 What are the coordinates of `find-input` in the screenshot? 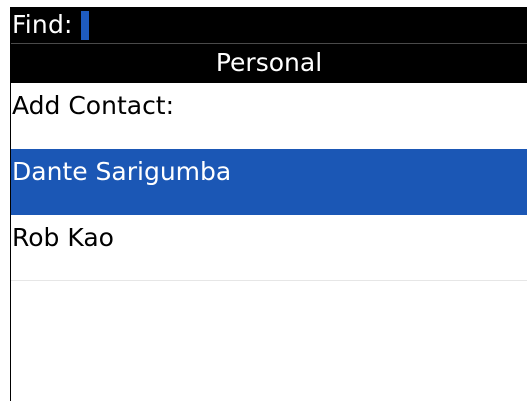 It's located at (84, 25).